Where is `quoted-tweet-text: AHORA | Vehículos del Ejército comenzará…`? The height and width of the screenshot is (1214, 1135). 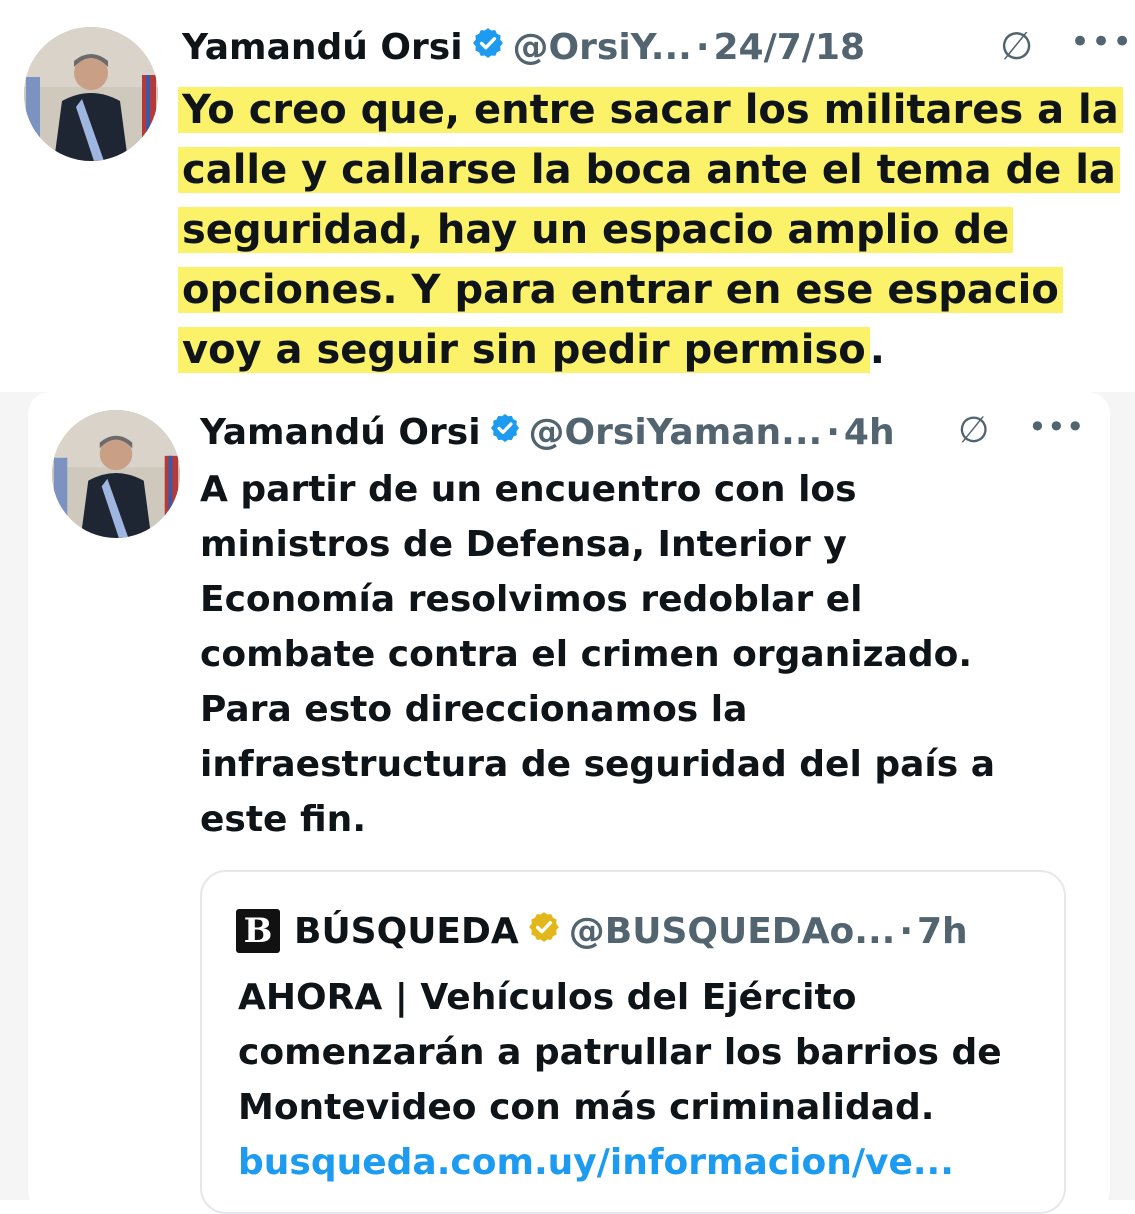
quoted-tweet-text: AHORA | Vehículos del Ejército comenzará… is located at coordinates (620, 1088).